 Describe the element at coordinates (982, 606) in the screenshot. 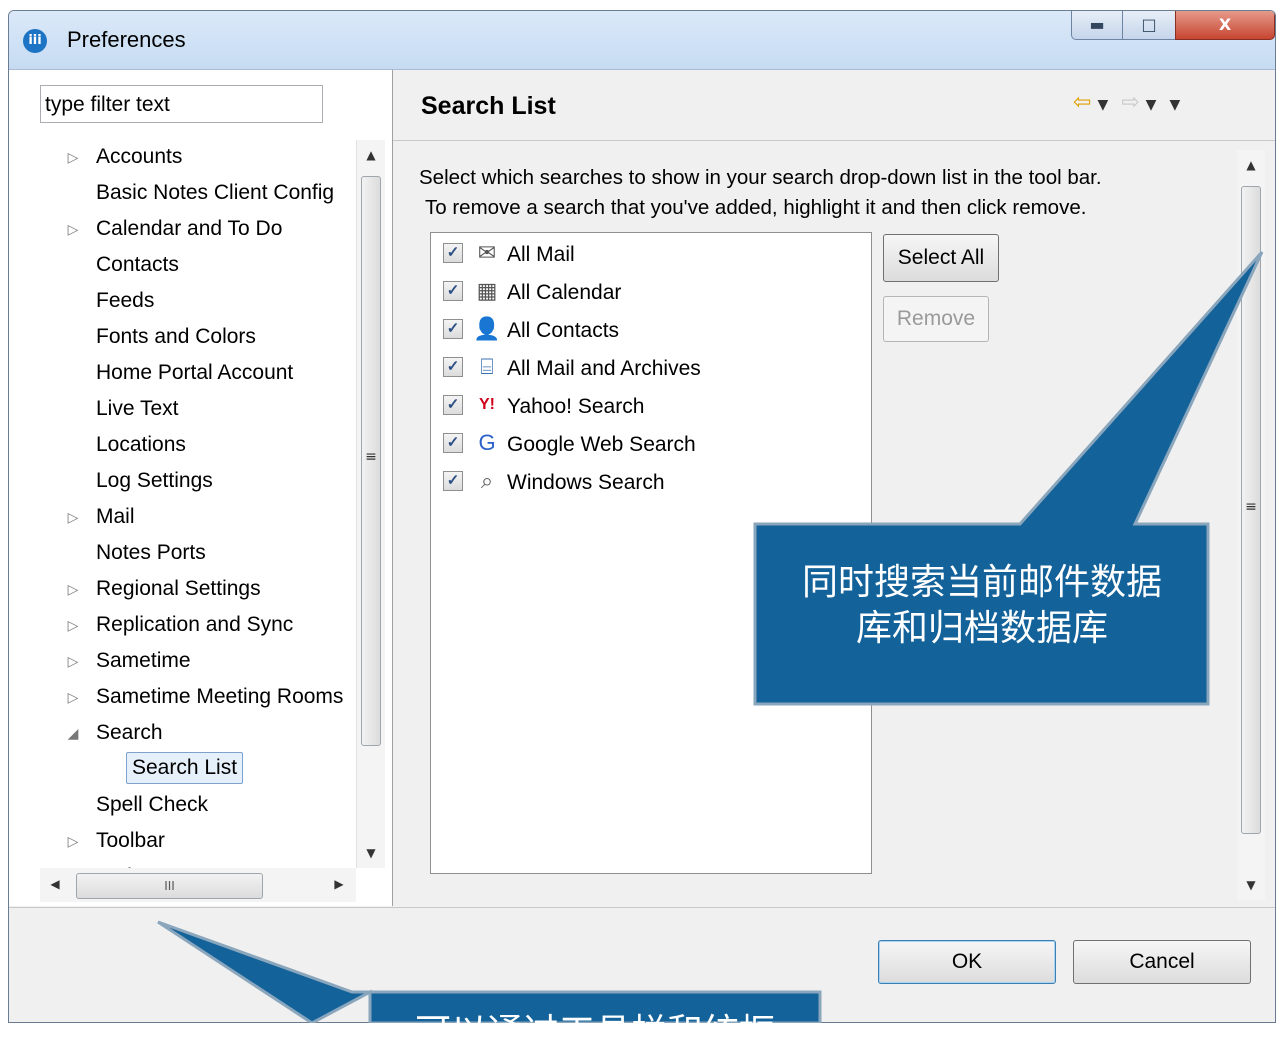

I see `callout-top-text: 同时搜索当前邮件数据 库和归档数据库` at that location.